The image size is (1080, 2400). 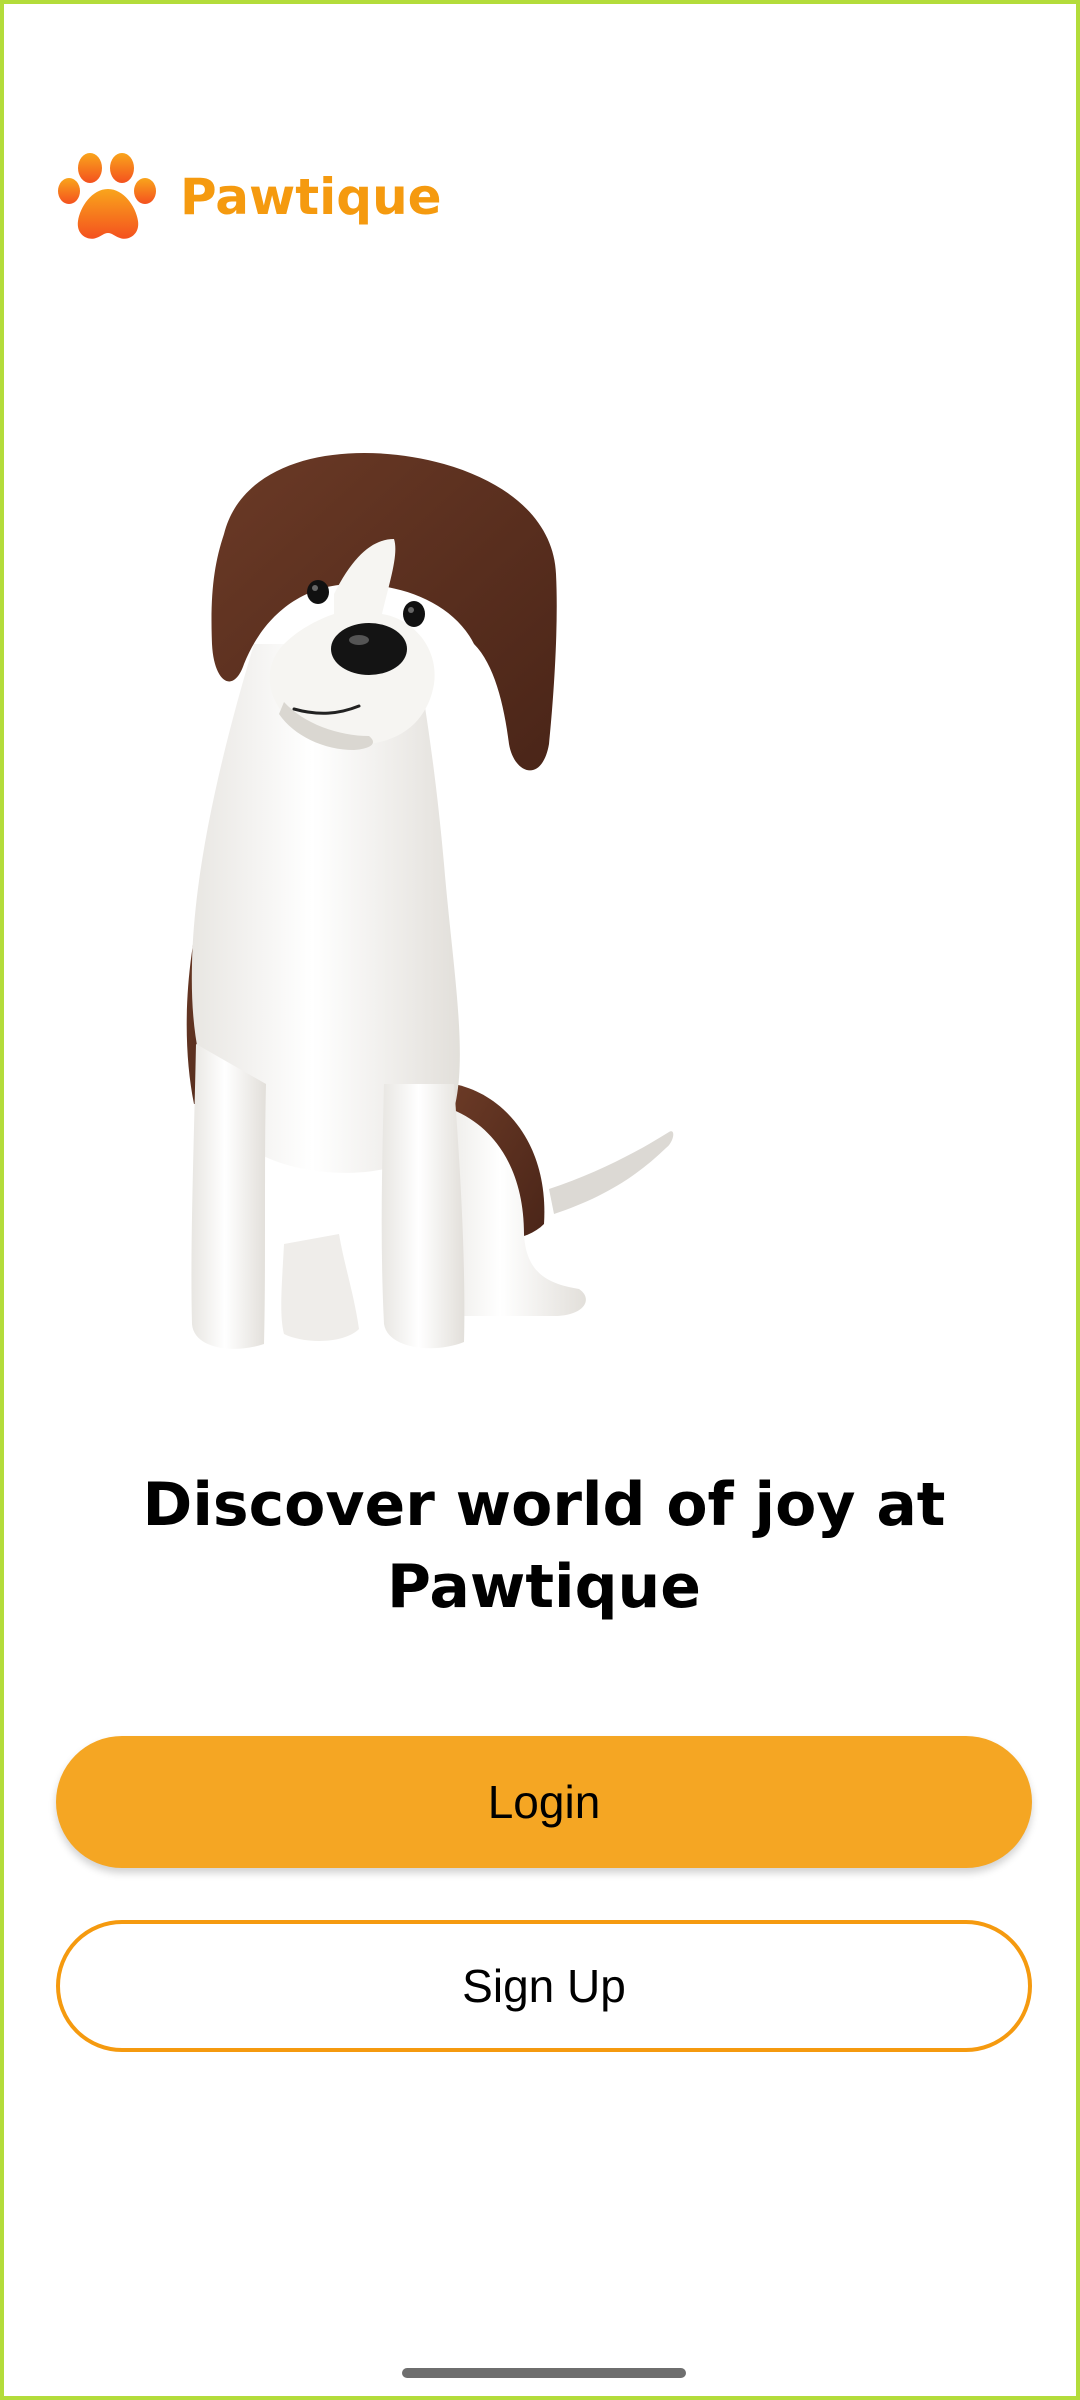 I want to click on welcome-headline: Discover world of joy at Pawtique, so click(x=544, y=1546).